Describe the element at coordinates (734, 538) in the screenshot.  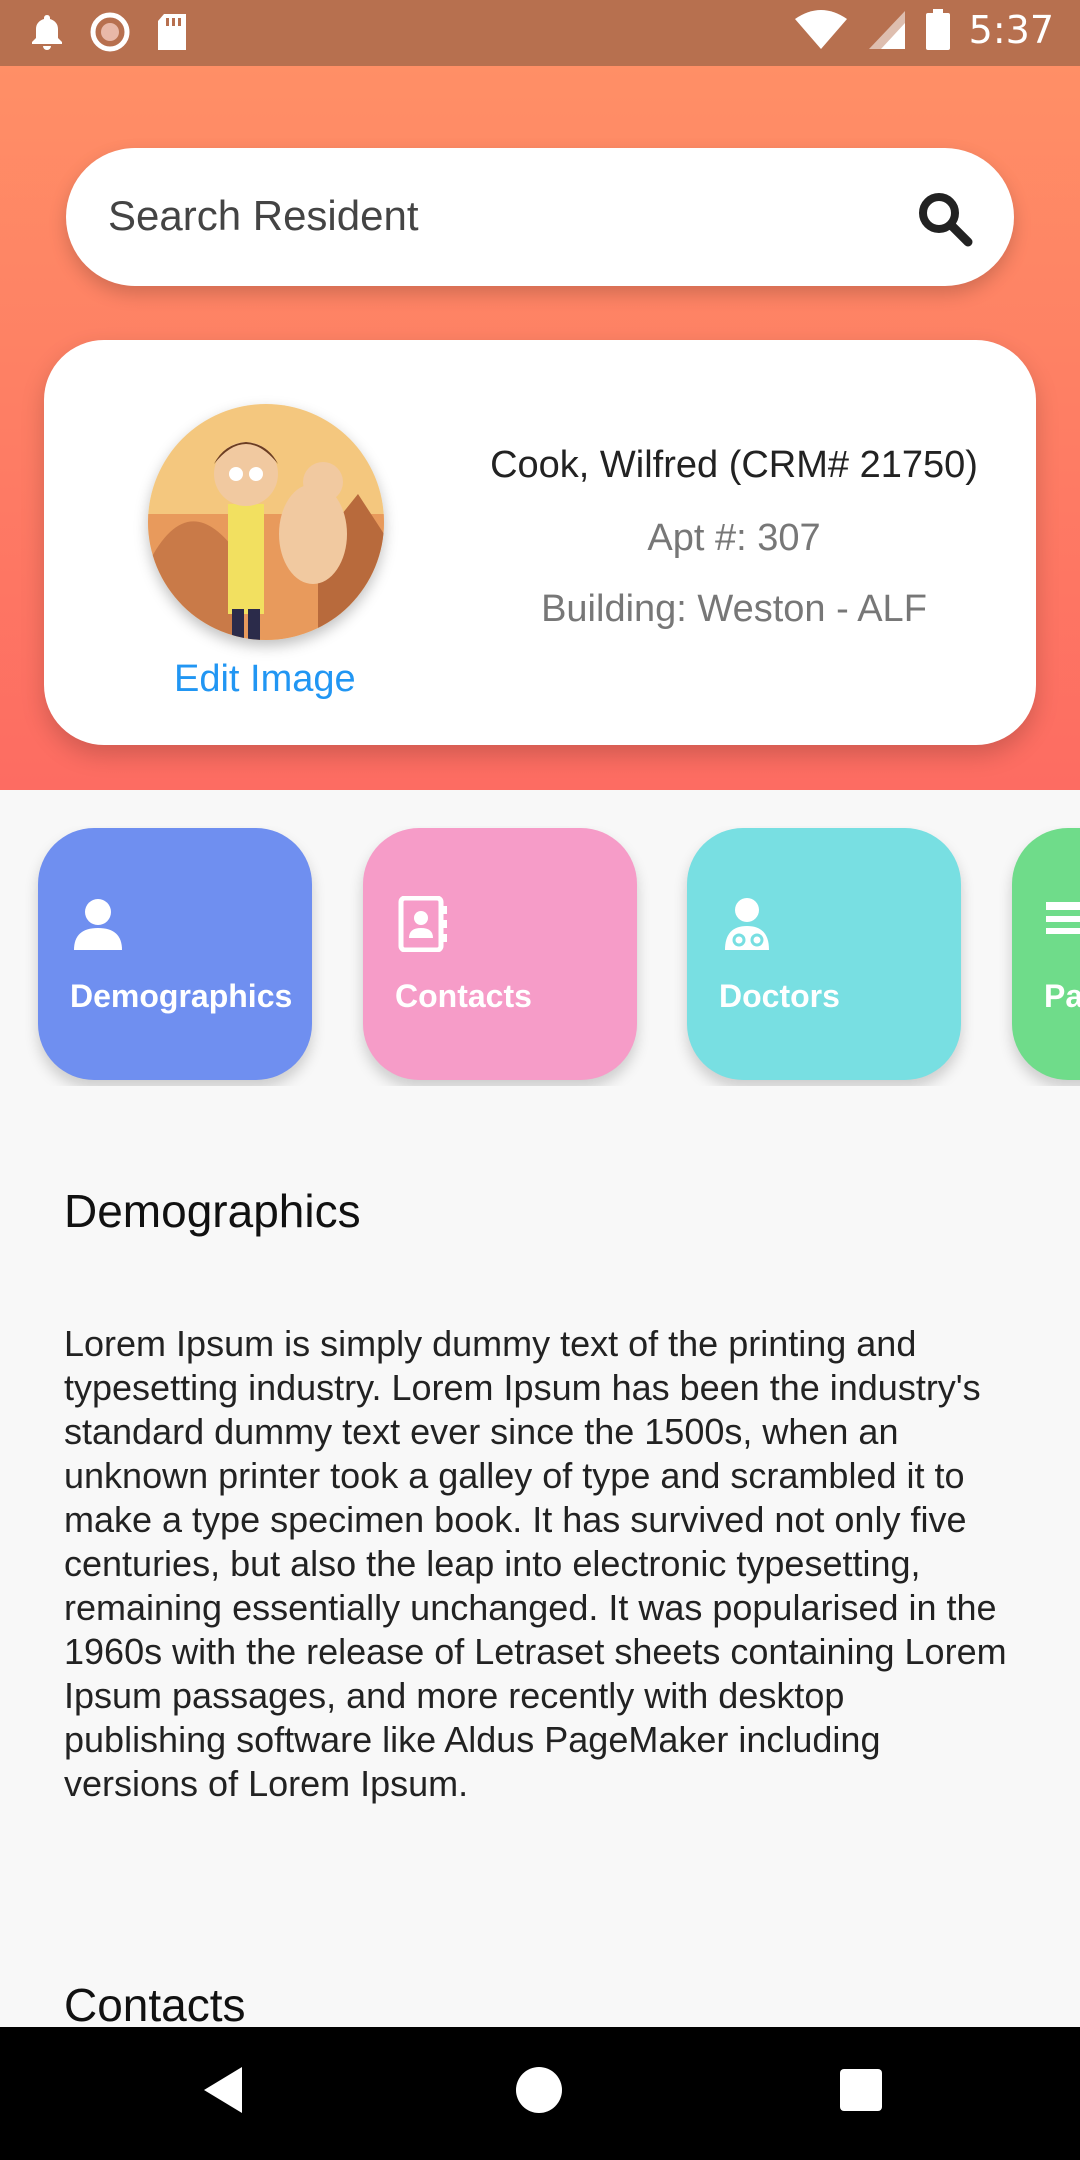
I see `resident-apartment: Apt #: 307` at that location.